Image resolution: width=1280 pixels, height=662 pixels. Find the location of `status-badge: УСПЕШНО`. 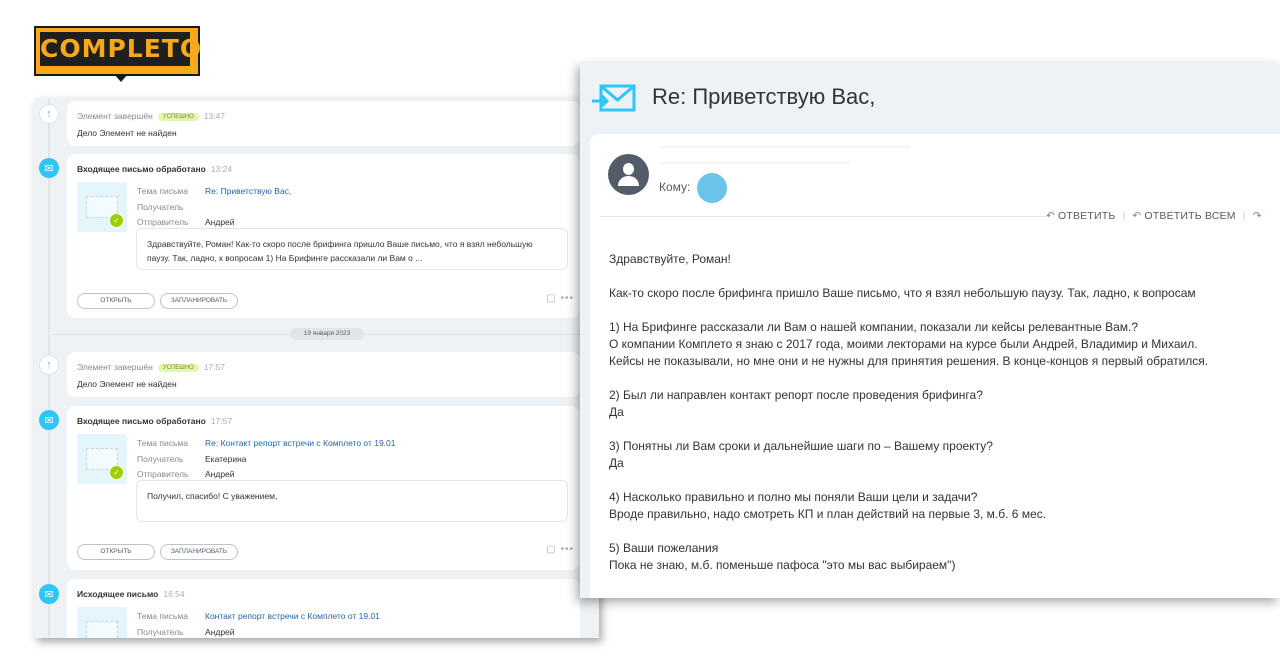

status-badge: УСПЕШНО is located at coordinates (178, 368).